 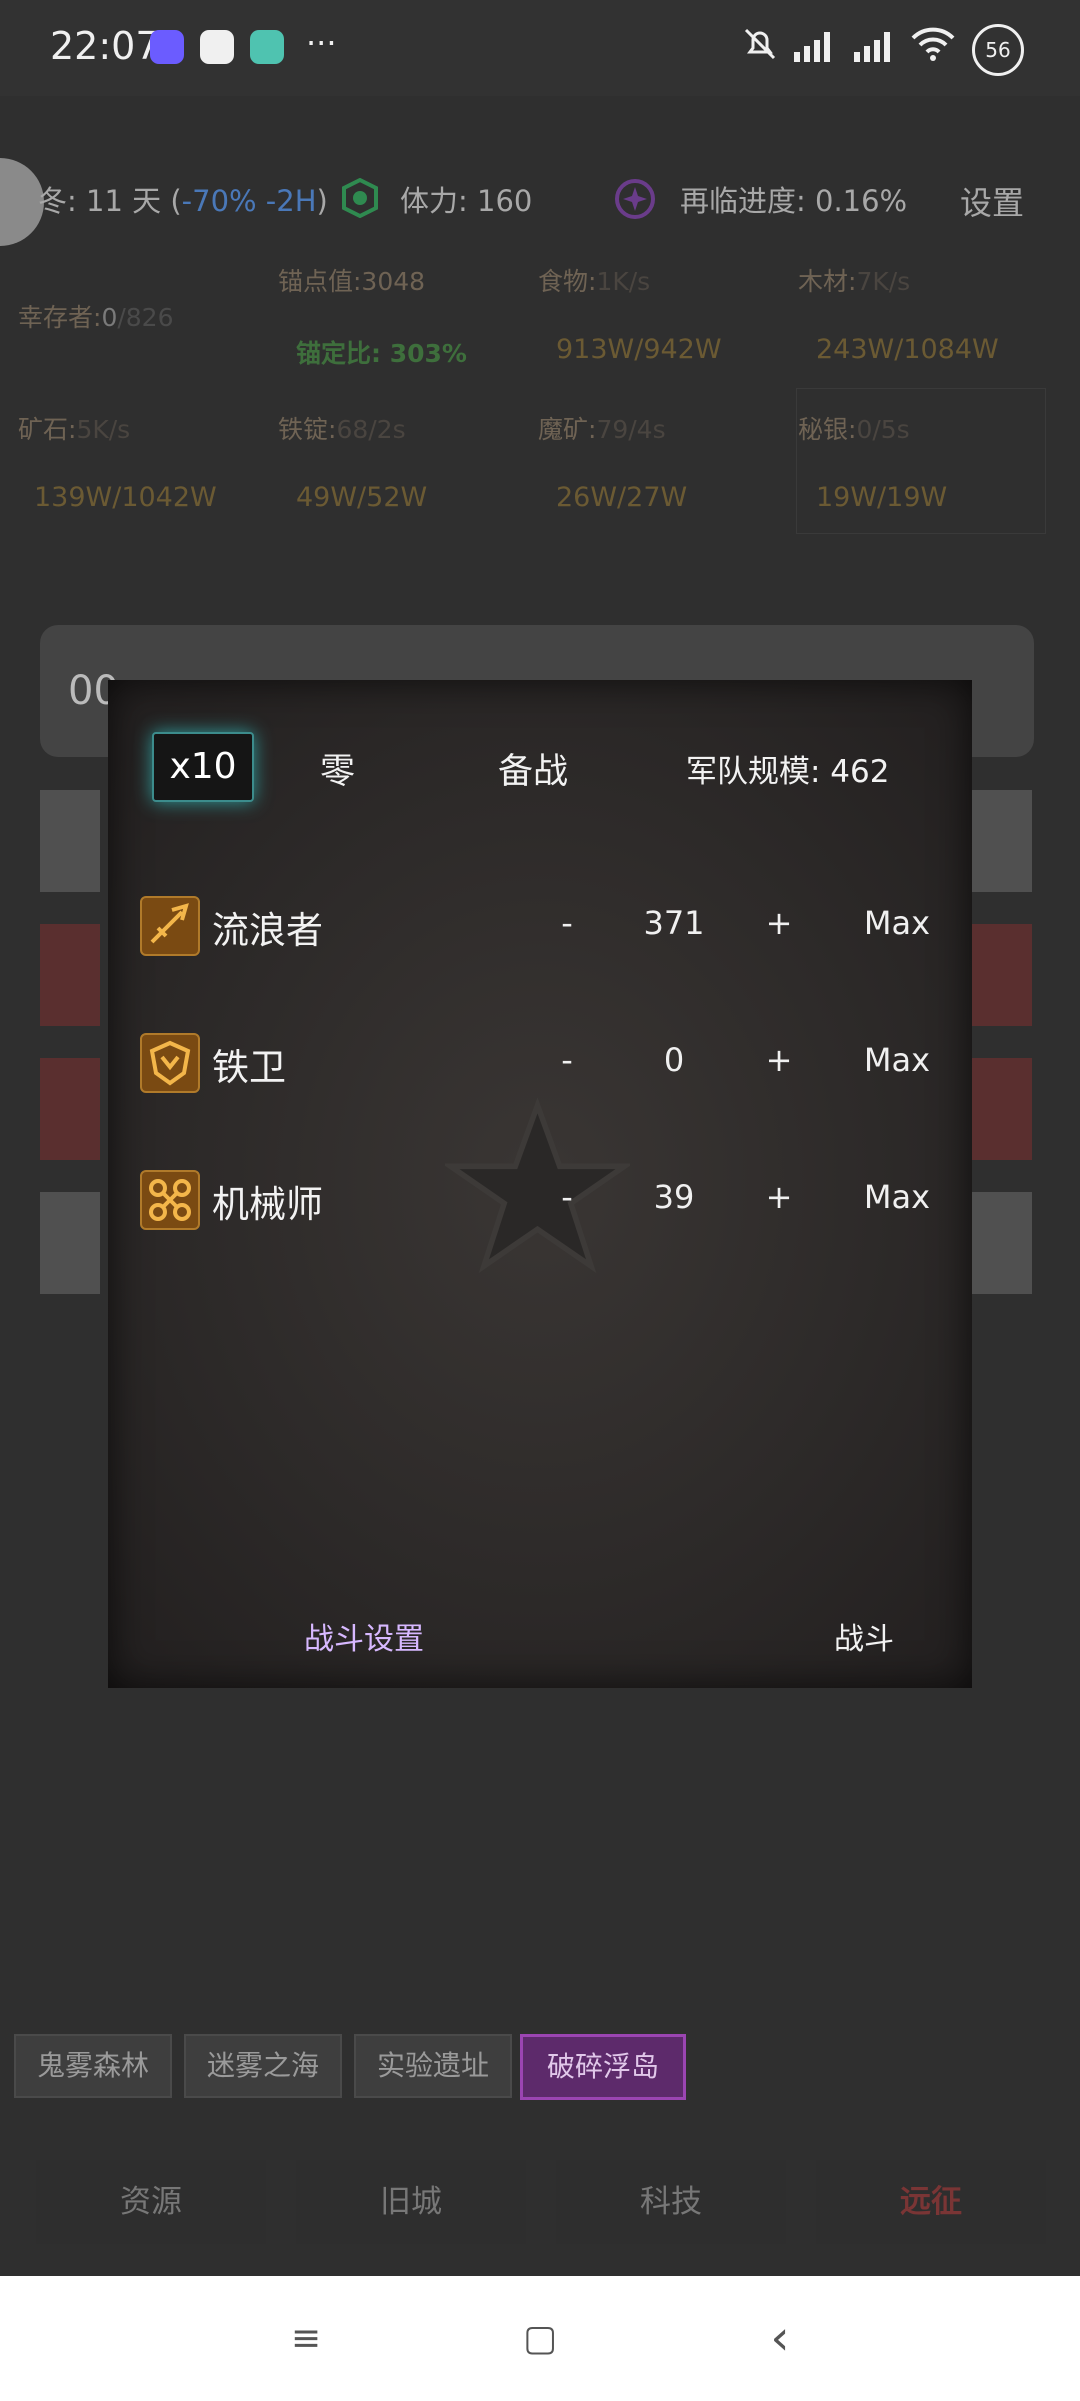 I want to click on home-icon: ▢, so click(x=540, y=2338).